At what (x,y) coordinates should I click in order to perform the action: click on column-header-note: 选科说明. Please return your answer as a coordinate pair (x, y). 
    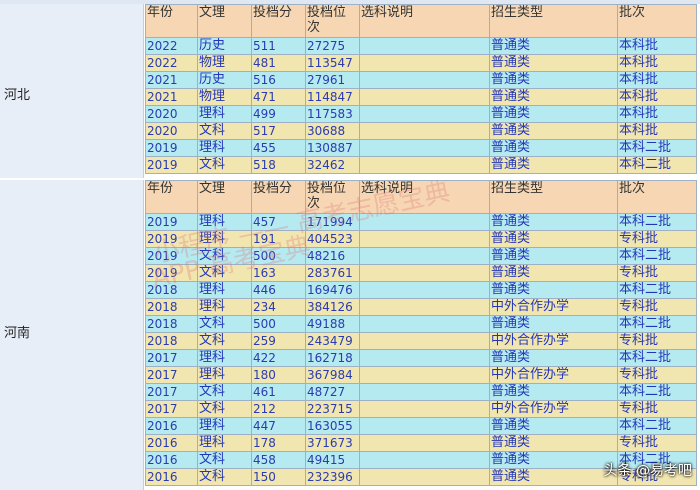
    Looking at the image, I should click on (424, 21).